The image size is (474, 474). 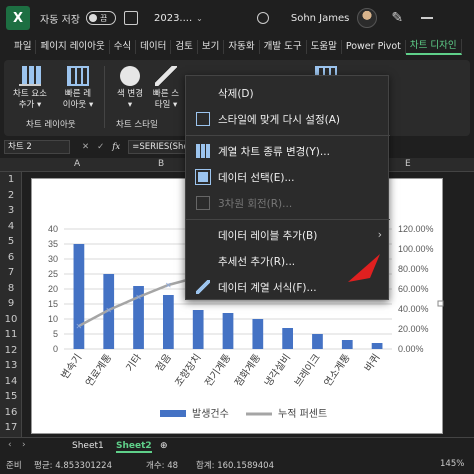 I want to click on x-category-label: 조향장치, so click(x=188, y=370).